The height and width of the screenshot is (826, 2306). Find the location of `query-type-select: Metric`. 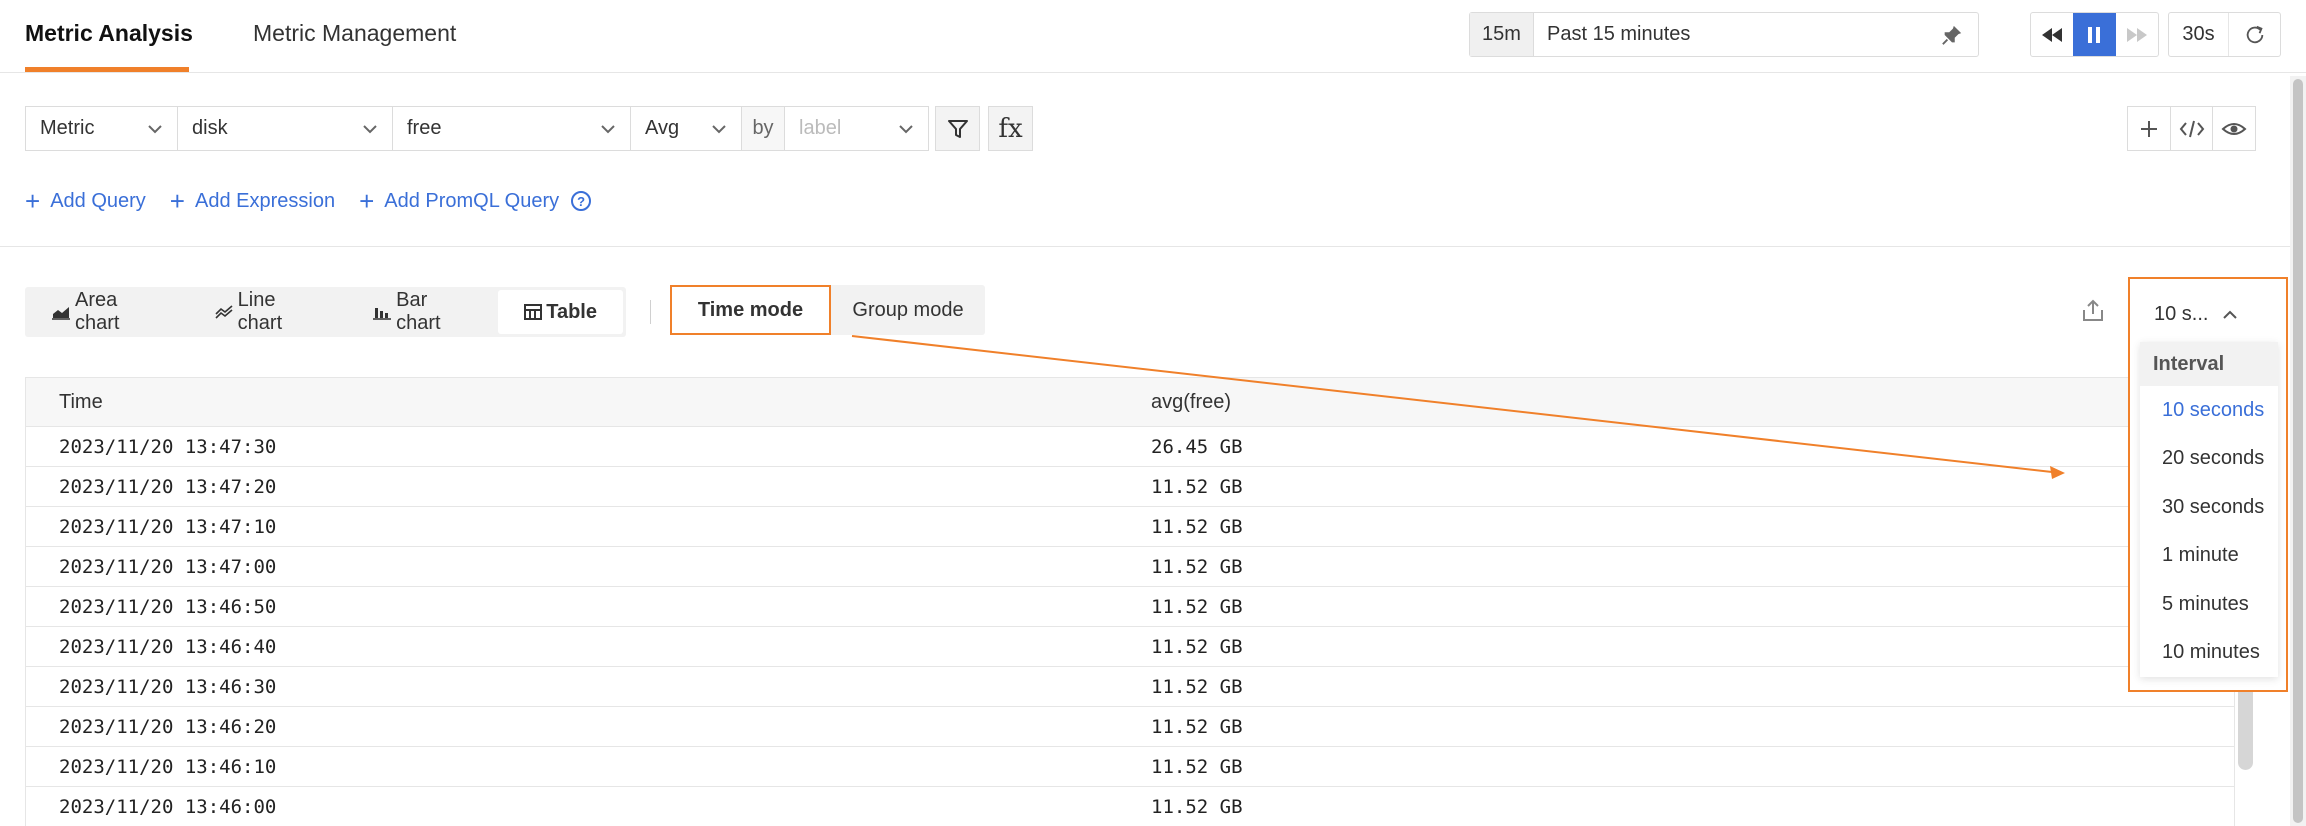

query-type-select: Metric is located at coordinates (101, 128).